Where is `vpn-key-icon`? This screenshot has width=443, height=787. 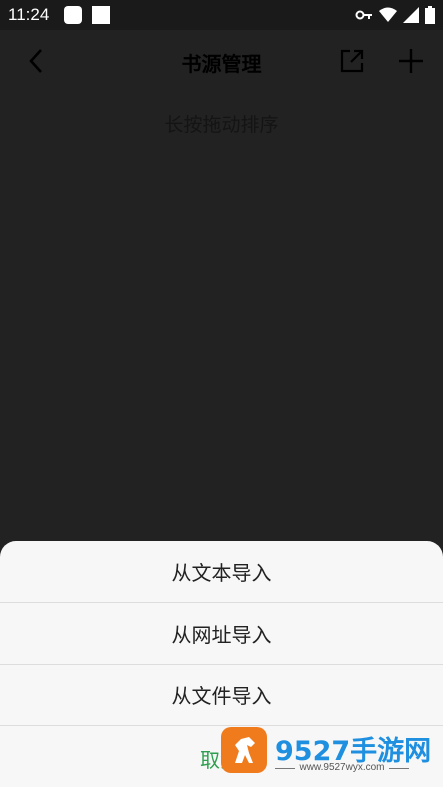 vpn-key-icon is located at coordinates (363, 15).